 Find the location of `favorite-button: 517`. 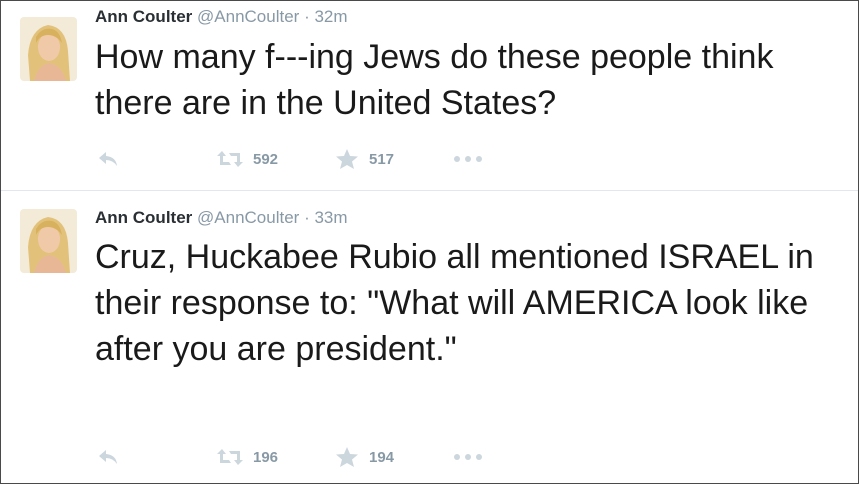

favorite-button: 517 is located at coordinates (364, 159).